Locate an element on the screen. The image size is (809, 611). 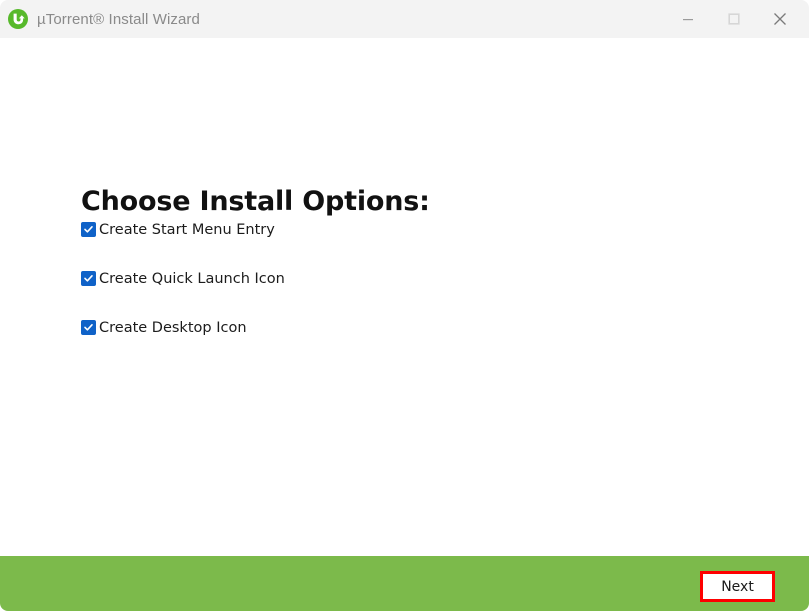
option-quick-launch-icon: Create Quick Launch Icon is located at coordinates (183, 278).